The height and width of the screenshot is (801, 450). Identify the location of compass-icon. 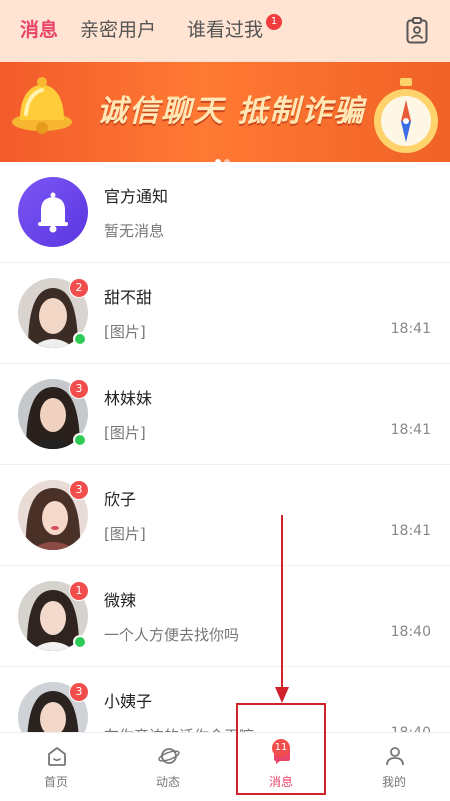
(406, 115).